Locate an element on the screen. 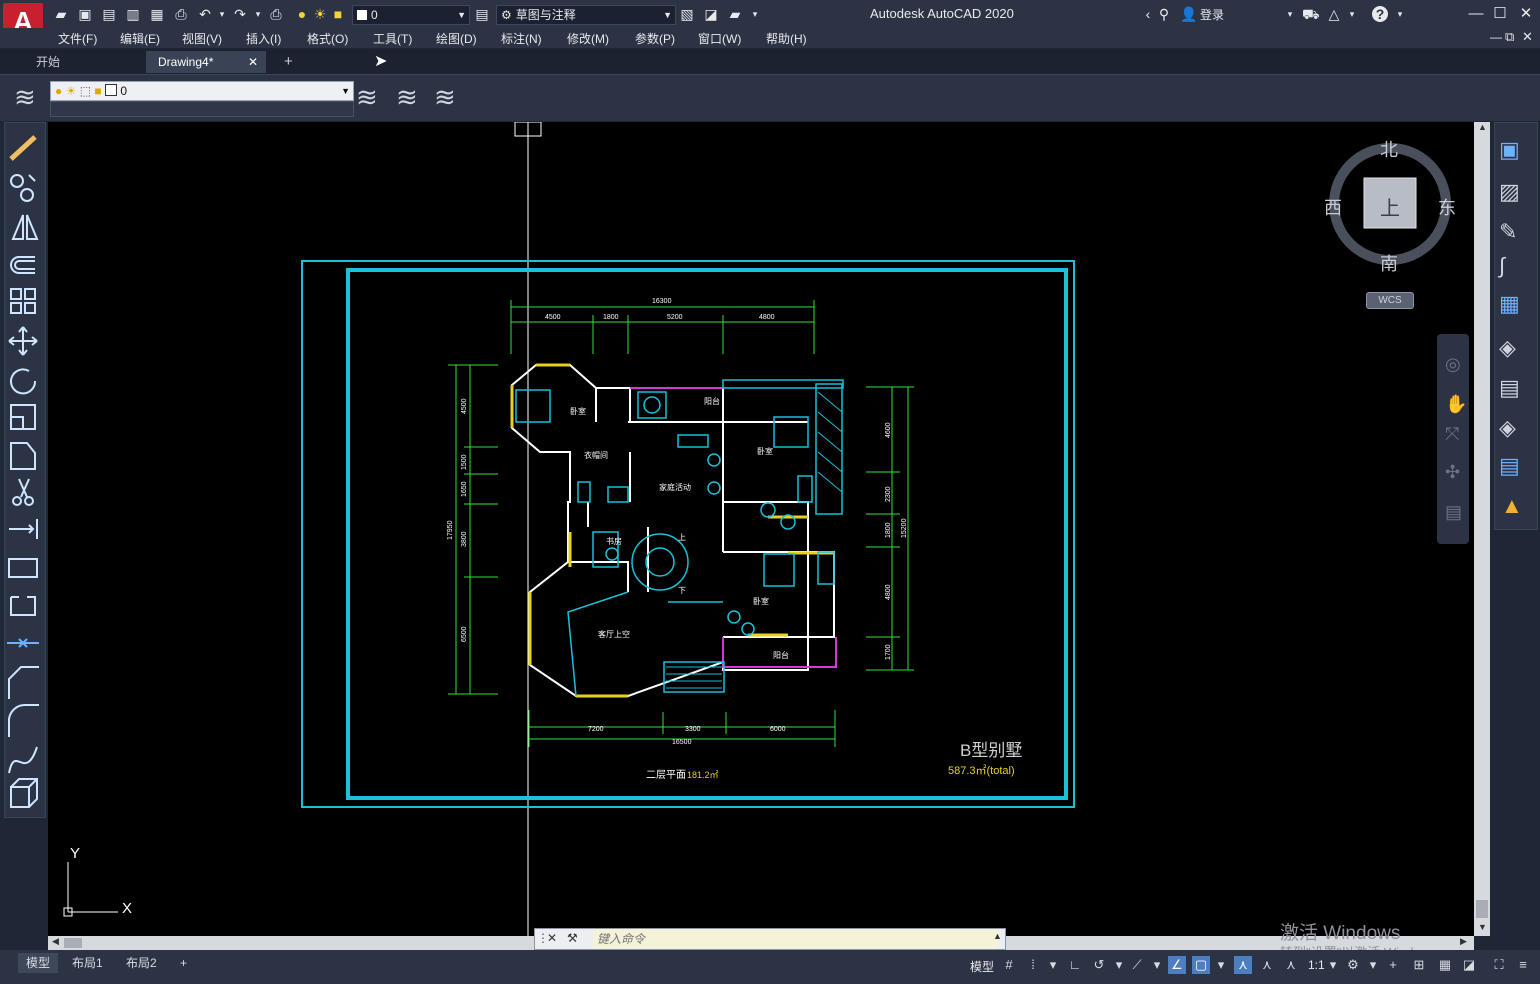  workspace-gear-icon: ⚙ is located at coordinates (1353, 965).